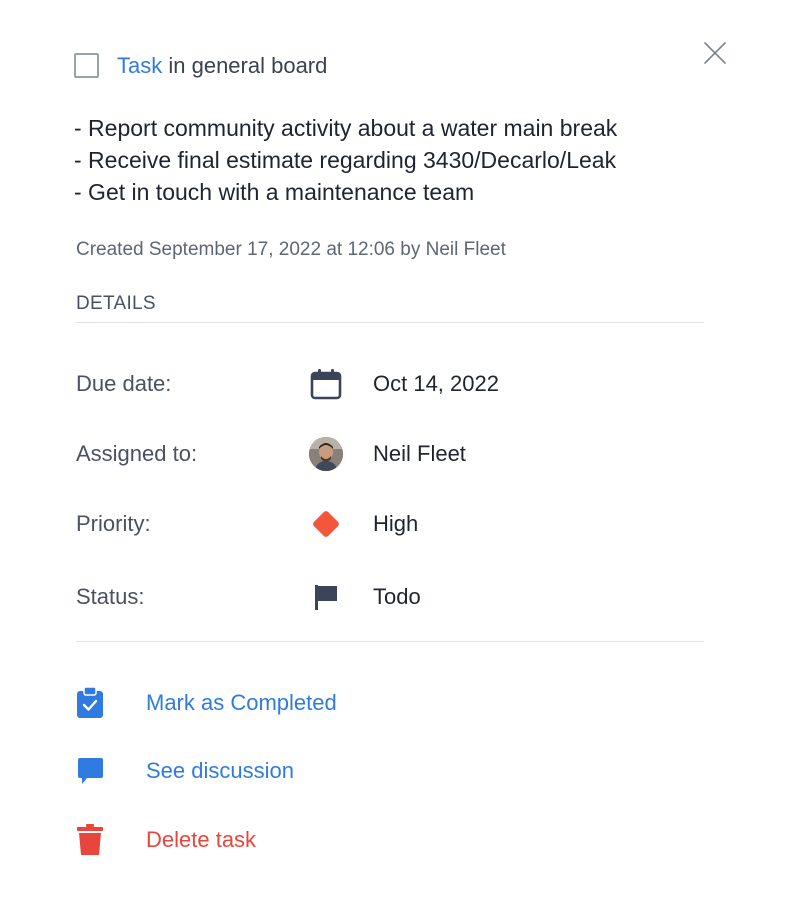 This screenshot has width=800, height=914. Describe the element at coordinates (395, 524) in the screenshot. I see `priority-value: High` at that location.